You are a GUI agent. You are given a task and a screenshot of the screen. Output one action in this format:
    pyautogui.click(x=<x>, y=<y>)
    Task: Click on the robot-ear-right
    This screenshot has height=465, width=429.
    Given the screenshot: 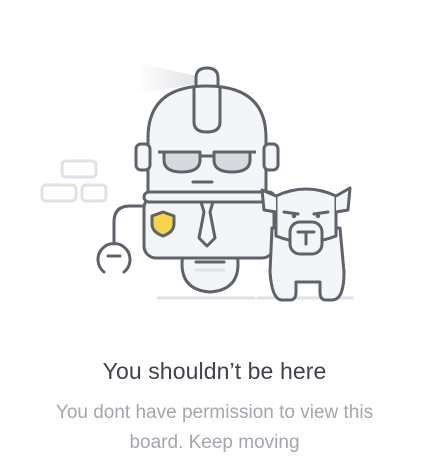 What is the action you would take?
    pyautogui.click(x=271, y=157)
    